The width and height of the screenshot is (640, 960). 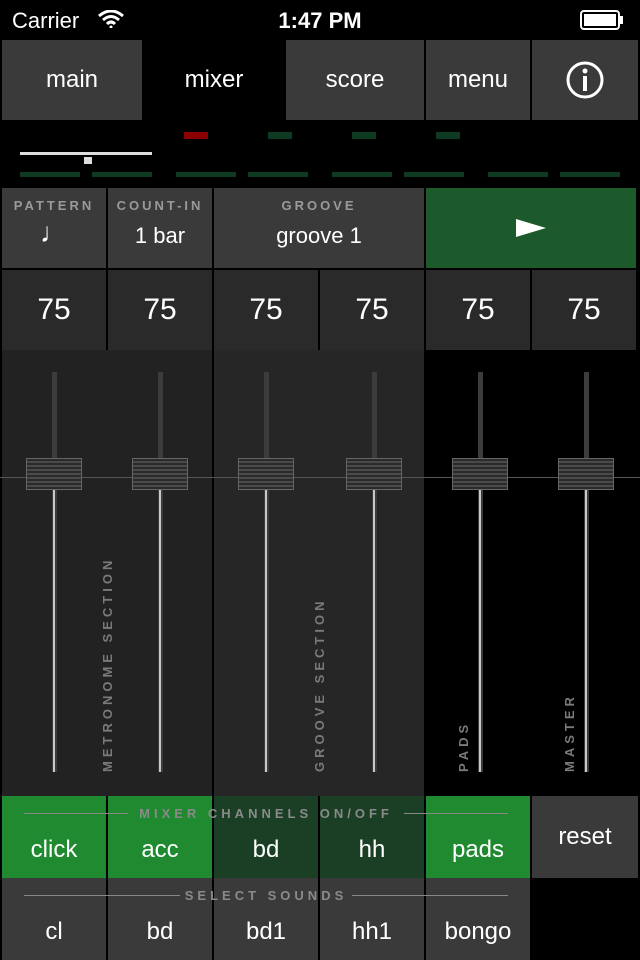 What do you see at coordinates (54, 631) in the screenshot?
I see `fader-fill-click` at bounding box center [54, 631].